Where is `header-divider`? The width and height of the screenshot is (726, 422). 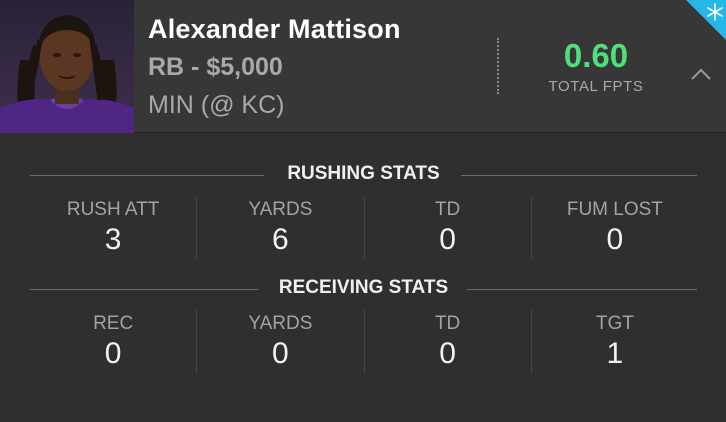 header-divider is located at coordinates (498, 66).